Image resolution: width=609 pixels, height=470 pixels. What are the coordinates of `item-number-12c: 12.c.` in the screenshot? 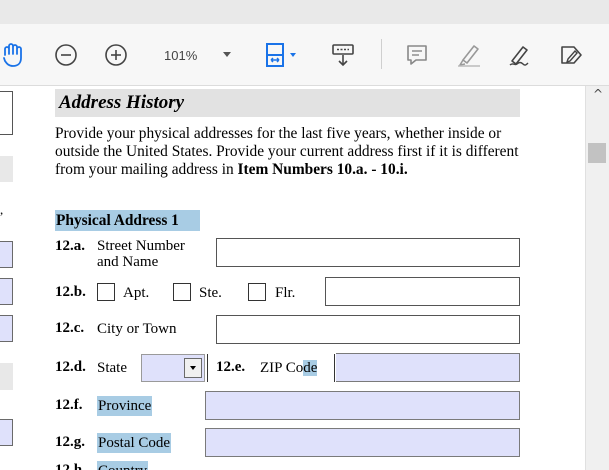 It's located at (70, 328).